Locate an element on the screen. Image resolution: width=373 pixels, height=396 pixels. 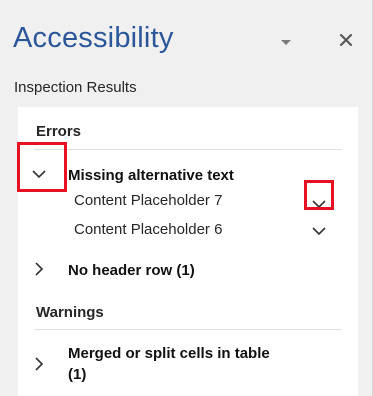
warnings-divider is located at coordinates (188, 329).